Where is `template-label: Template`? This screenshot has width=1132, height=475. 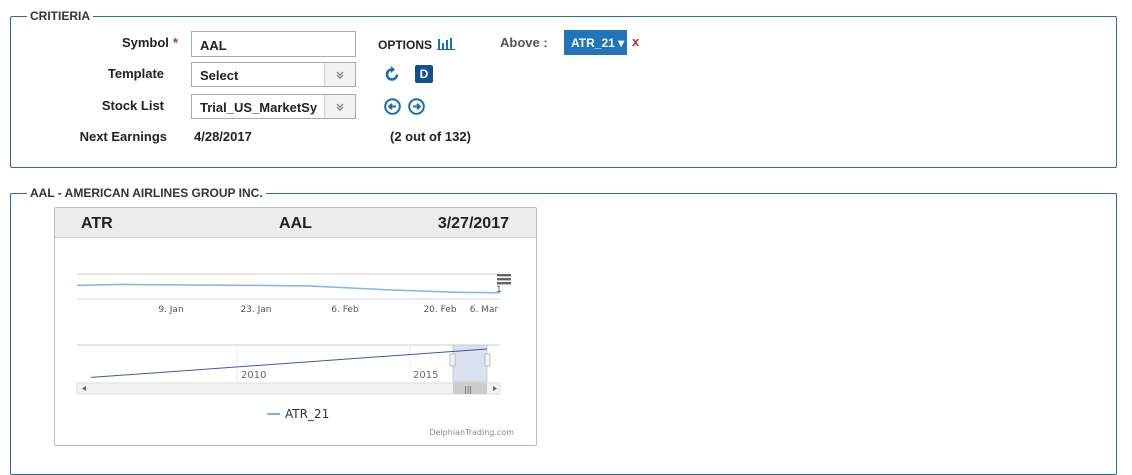
template-label: Template is located at coordinates (135, 73).